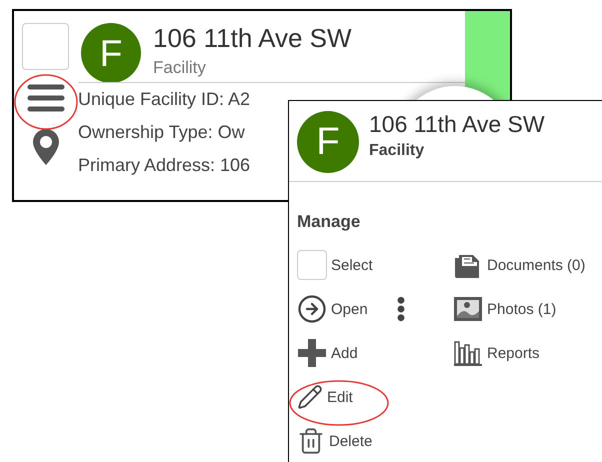 The width and height of the screenshot is (602, 462). I want to click on plus-icon, so click(312, 353).